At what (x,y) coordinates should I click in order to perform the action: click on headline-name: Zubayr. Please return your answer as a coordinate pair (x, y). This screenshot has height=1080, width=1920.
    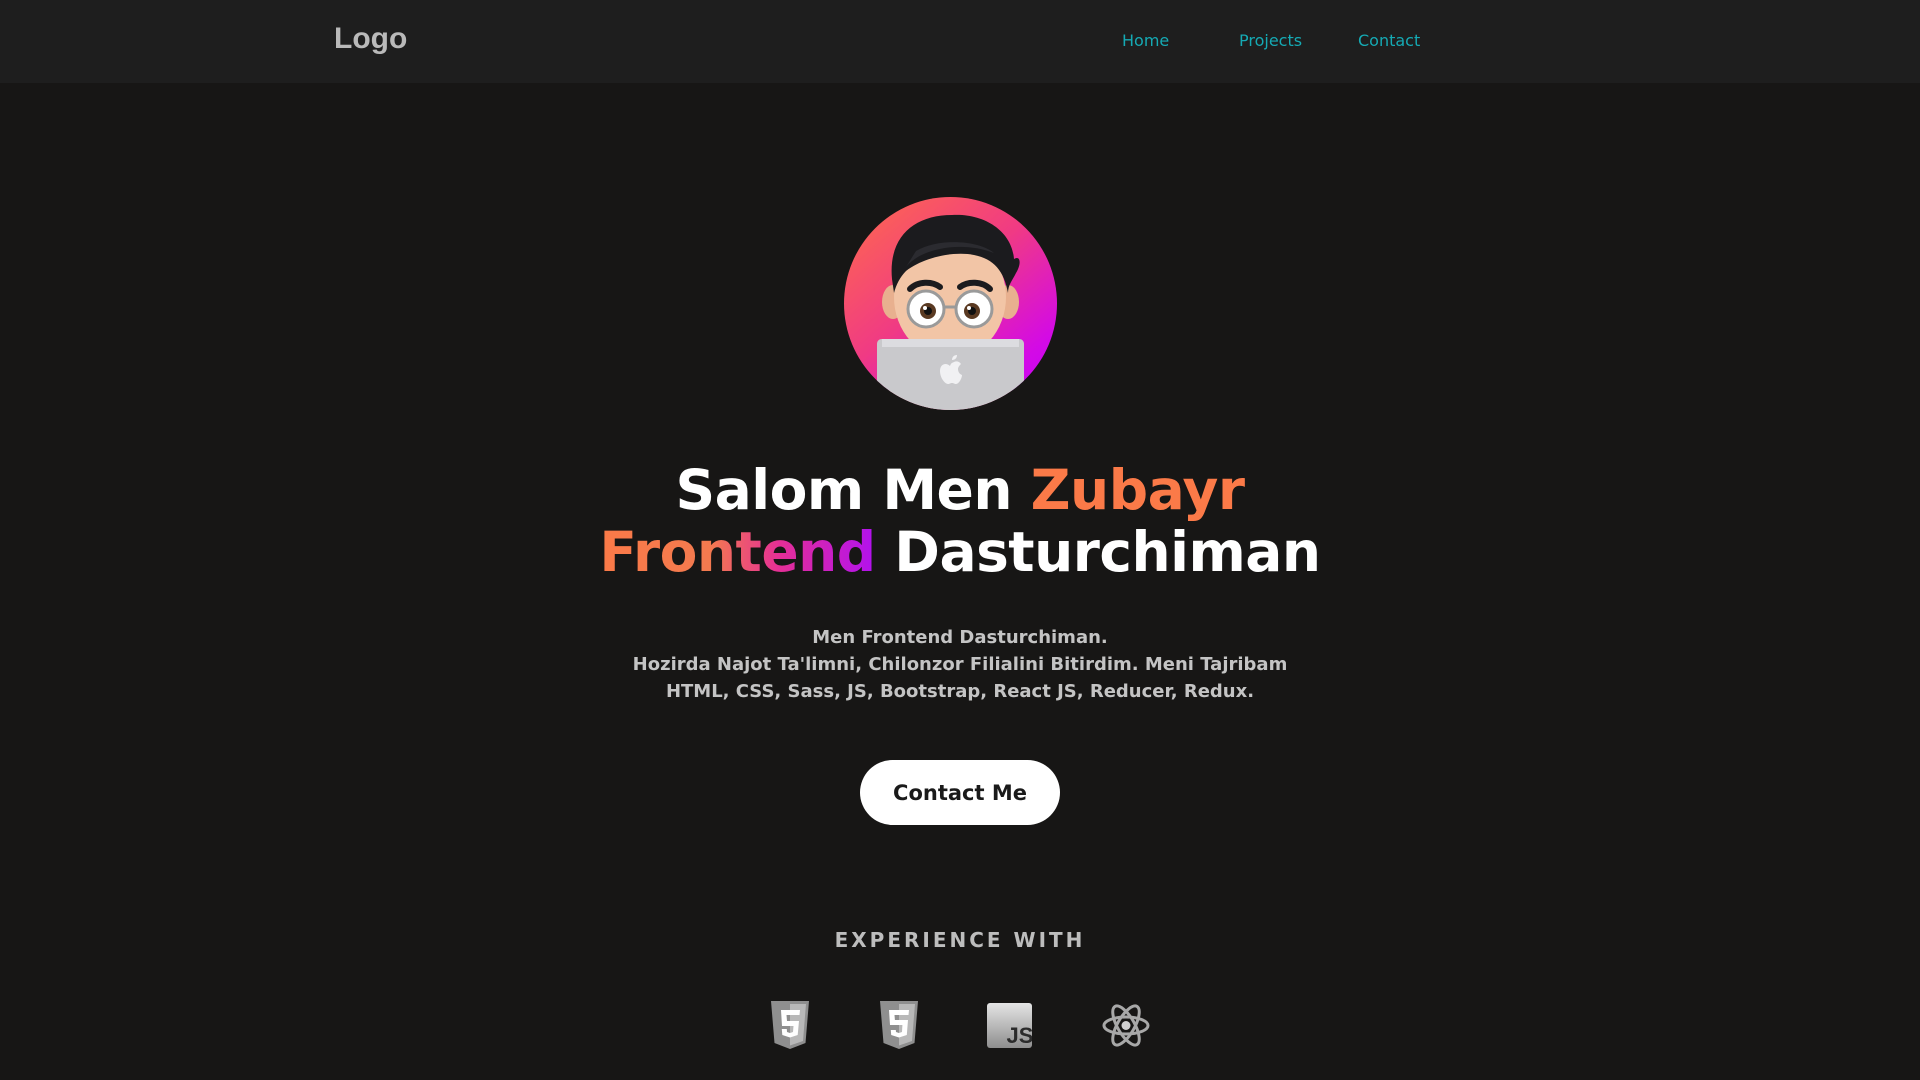
    Looking at the image, I should click on (1137, 490).